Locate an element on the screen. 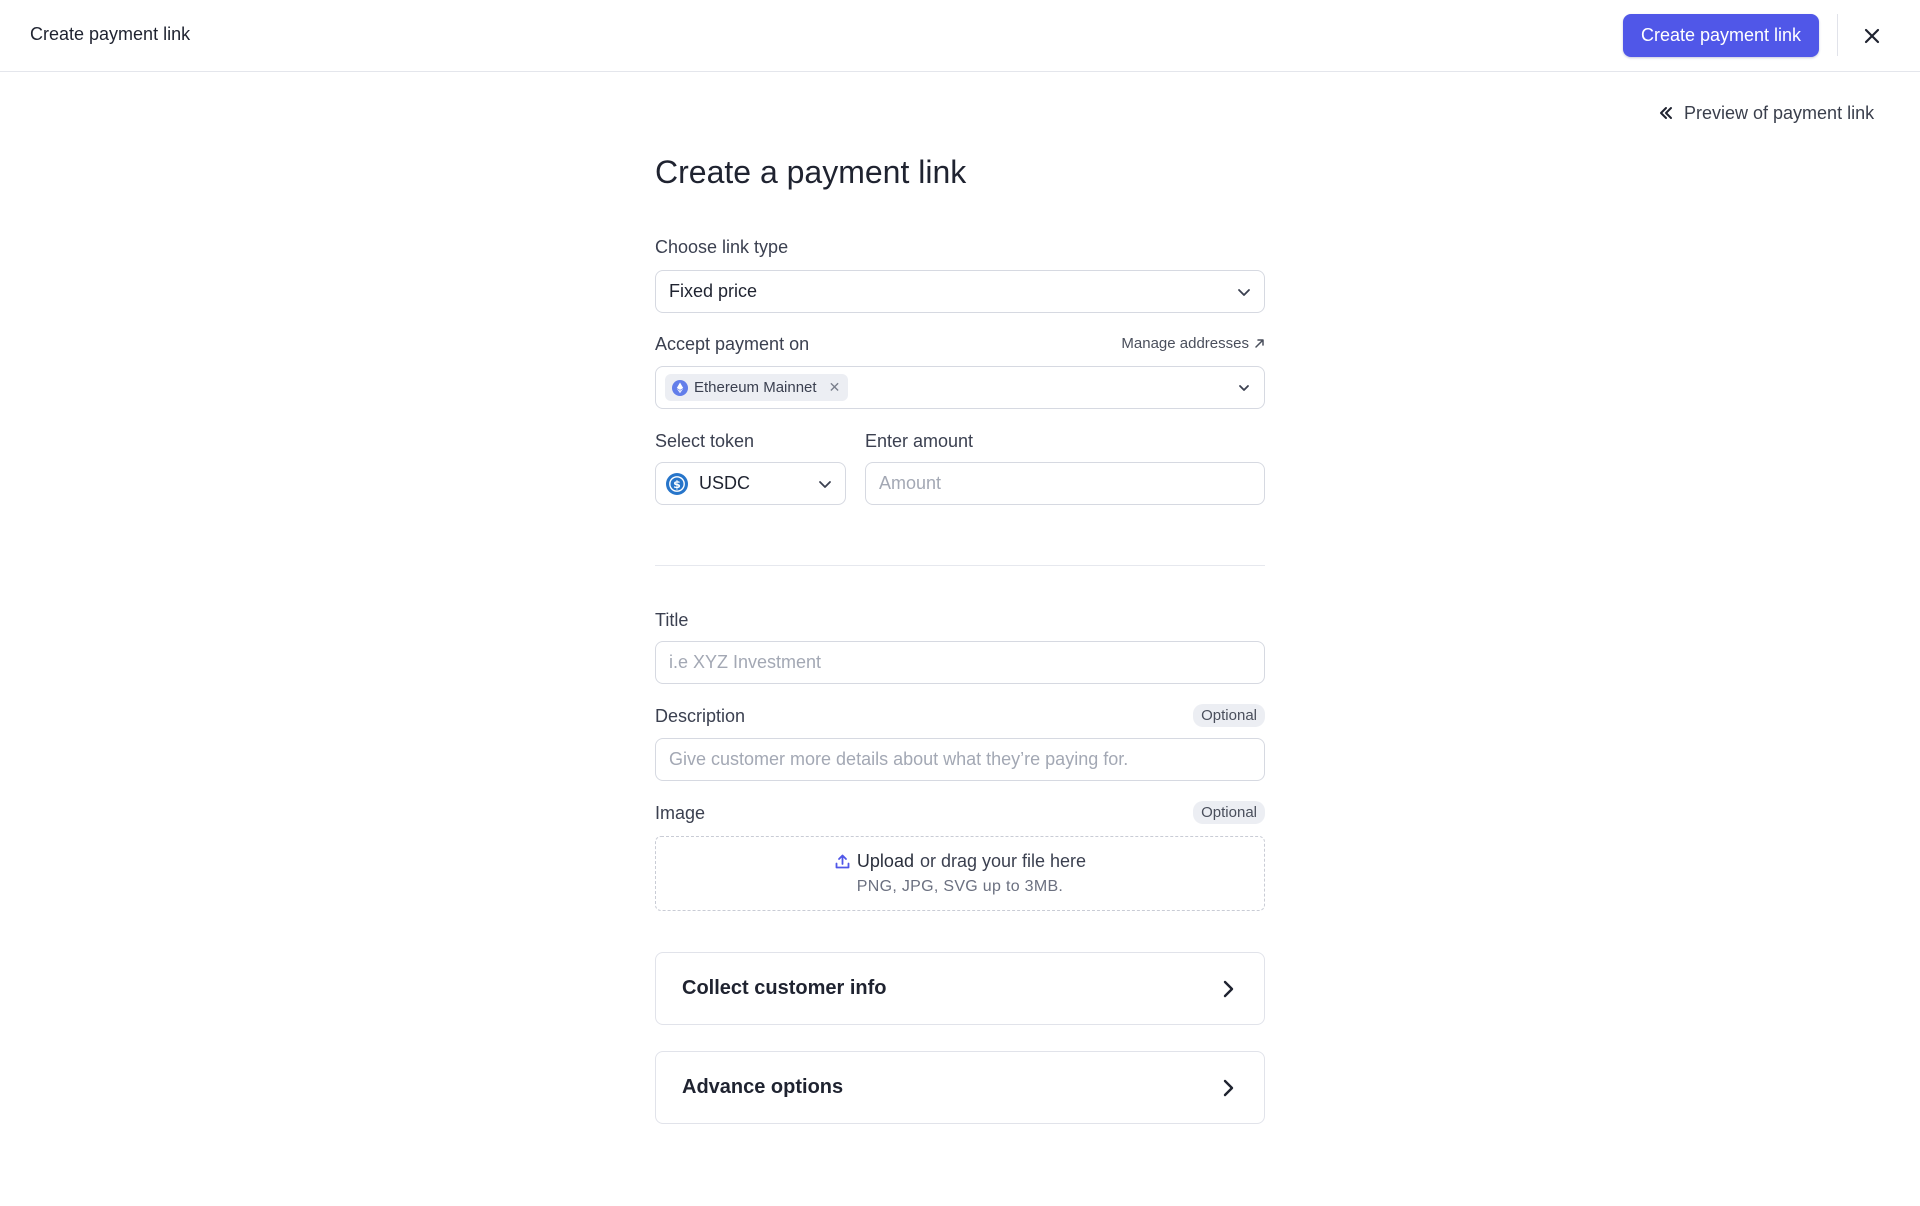  network-chip-label: Ethereum Mainnet is located at coordinates (755, 387).